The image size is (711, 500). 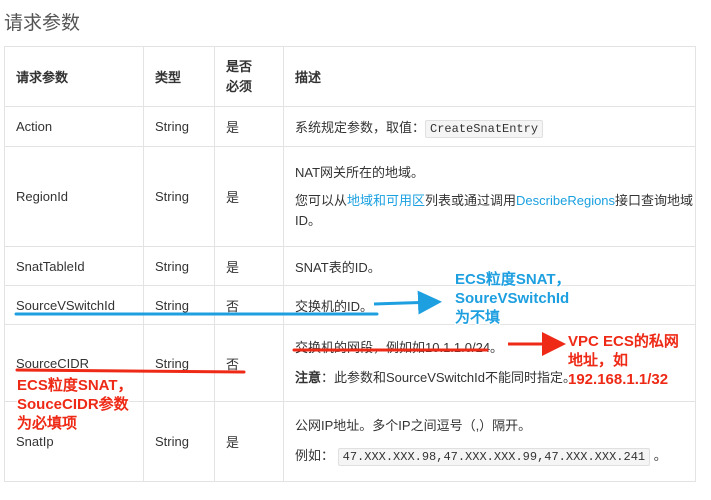 What do you see at coordinates (386, 200) in the screenshot?
I see `regions-zones-link: 地域和可用区` at bounding box center [386, 200].